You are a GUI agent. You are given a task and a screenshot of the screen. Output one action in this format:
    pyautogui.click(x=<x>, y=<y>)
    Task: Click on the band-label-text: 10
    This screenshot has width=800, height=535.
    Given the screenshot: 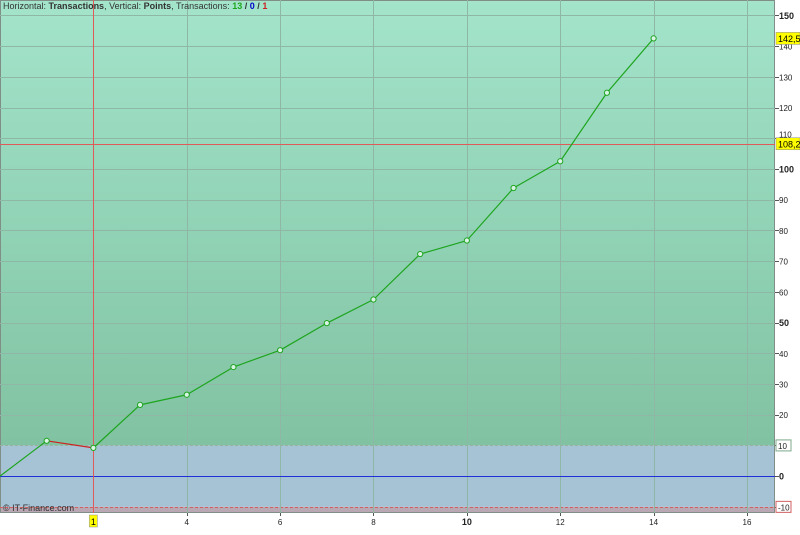 What is the action you would take?
    pyautogui.click(x=782, y=446)
    